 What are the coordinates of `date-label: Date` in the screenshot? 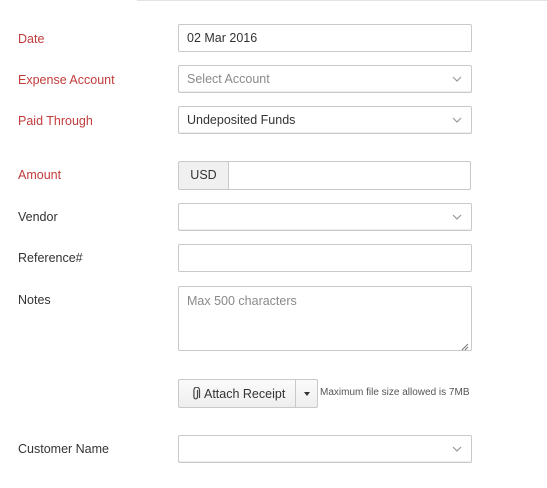 It's located at (31, 39).